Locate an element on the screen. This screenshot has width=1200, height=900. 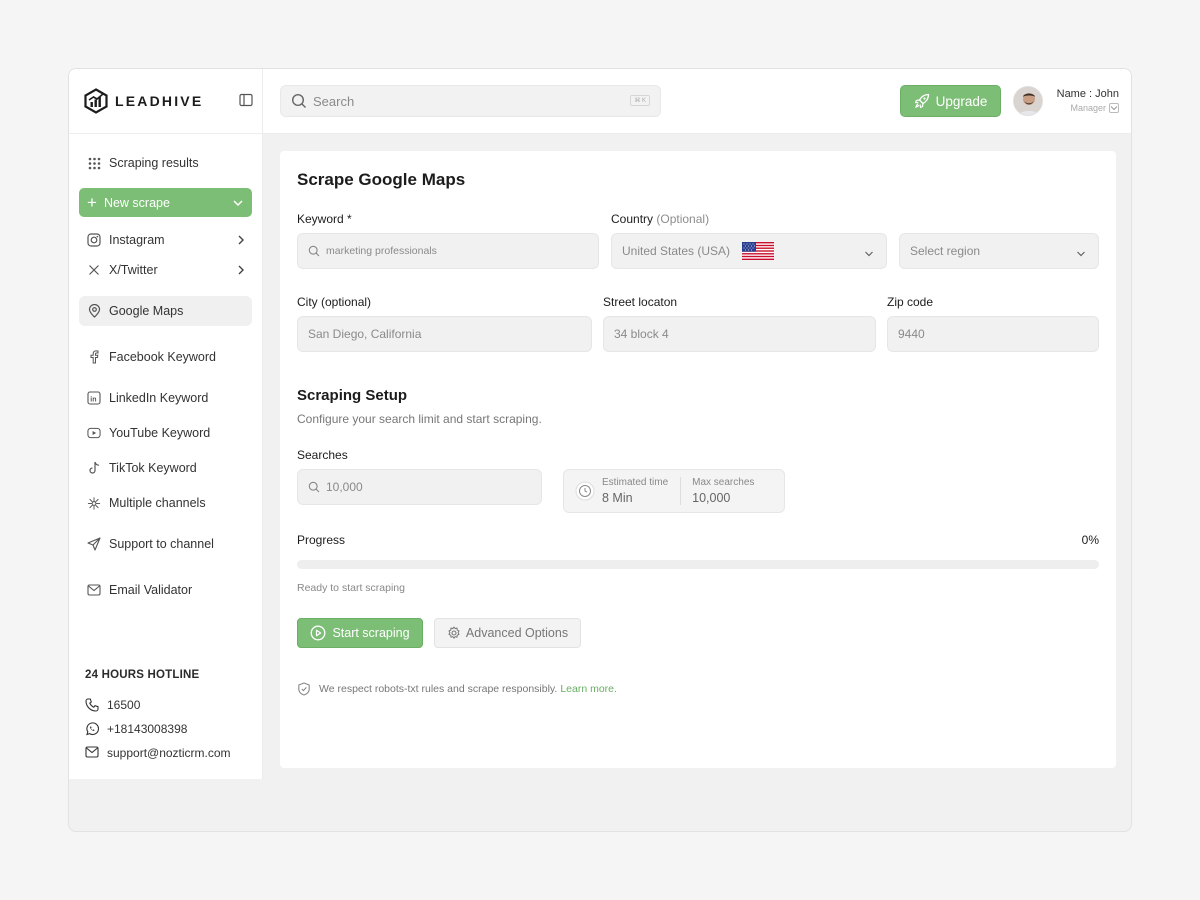
top-header: ⌘ K Upgrade Name : John Manager is located at coordinates (697, 101).